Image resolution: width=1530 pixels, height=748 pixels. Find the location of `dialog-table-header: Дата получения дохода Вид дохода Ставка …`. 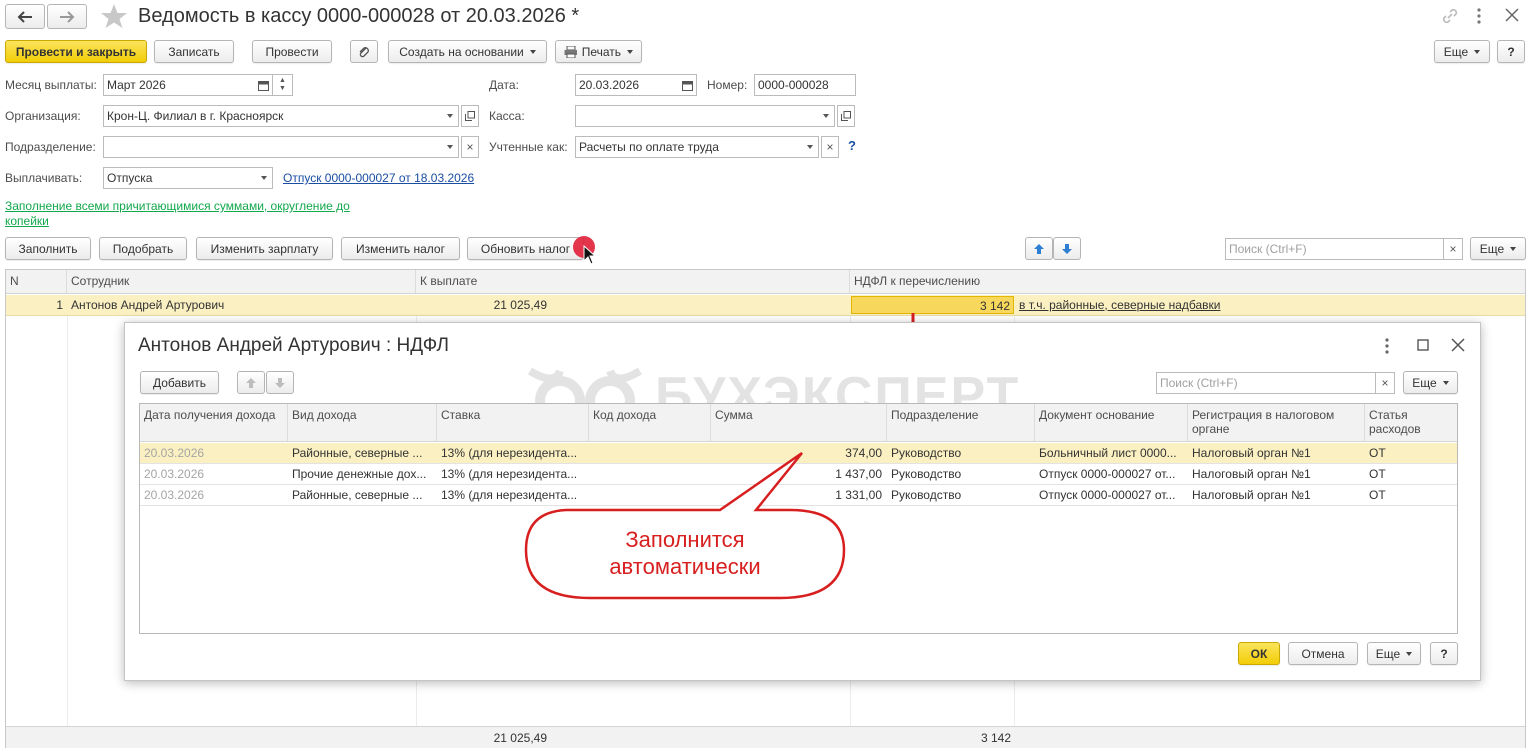

dialog-table-header: Дата получения дохода Вид дохода Ставка … is located at coordinates (798, 423).